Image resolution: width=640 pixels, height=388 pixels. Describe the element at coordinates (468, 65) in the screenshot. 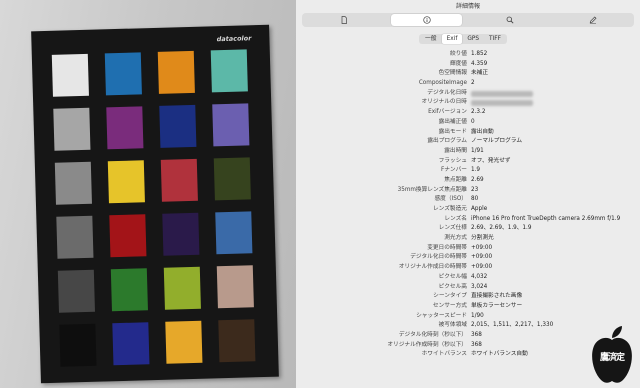

I see `exif-row: 輝度値 4.359` at that location.